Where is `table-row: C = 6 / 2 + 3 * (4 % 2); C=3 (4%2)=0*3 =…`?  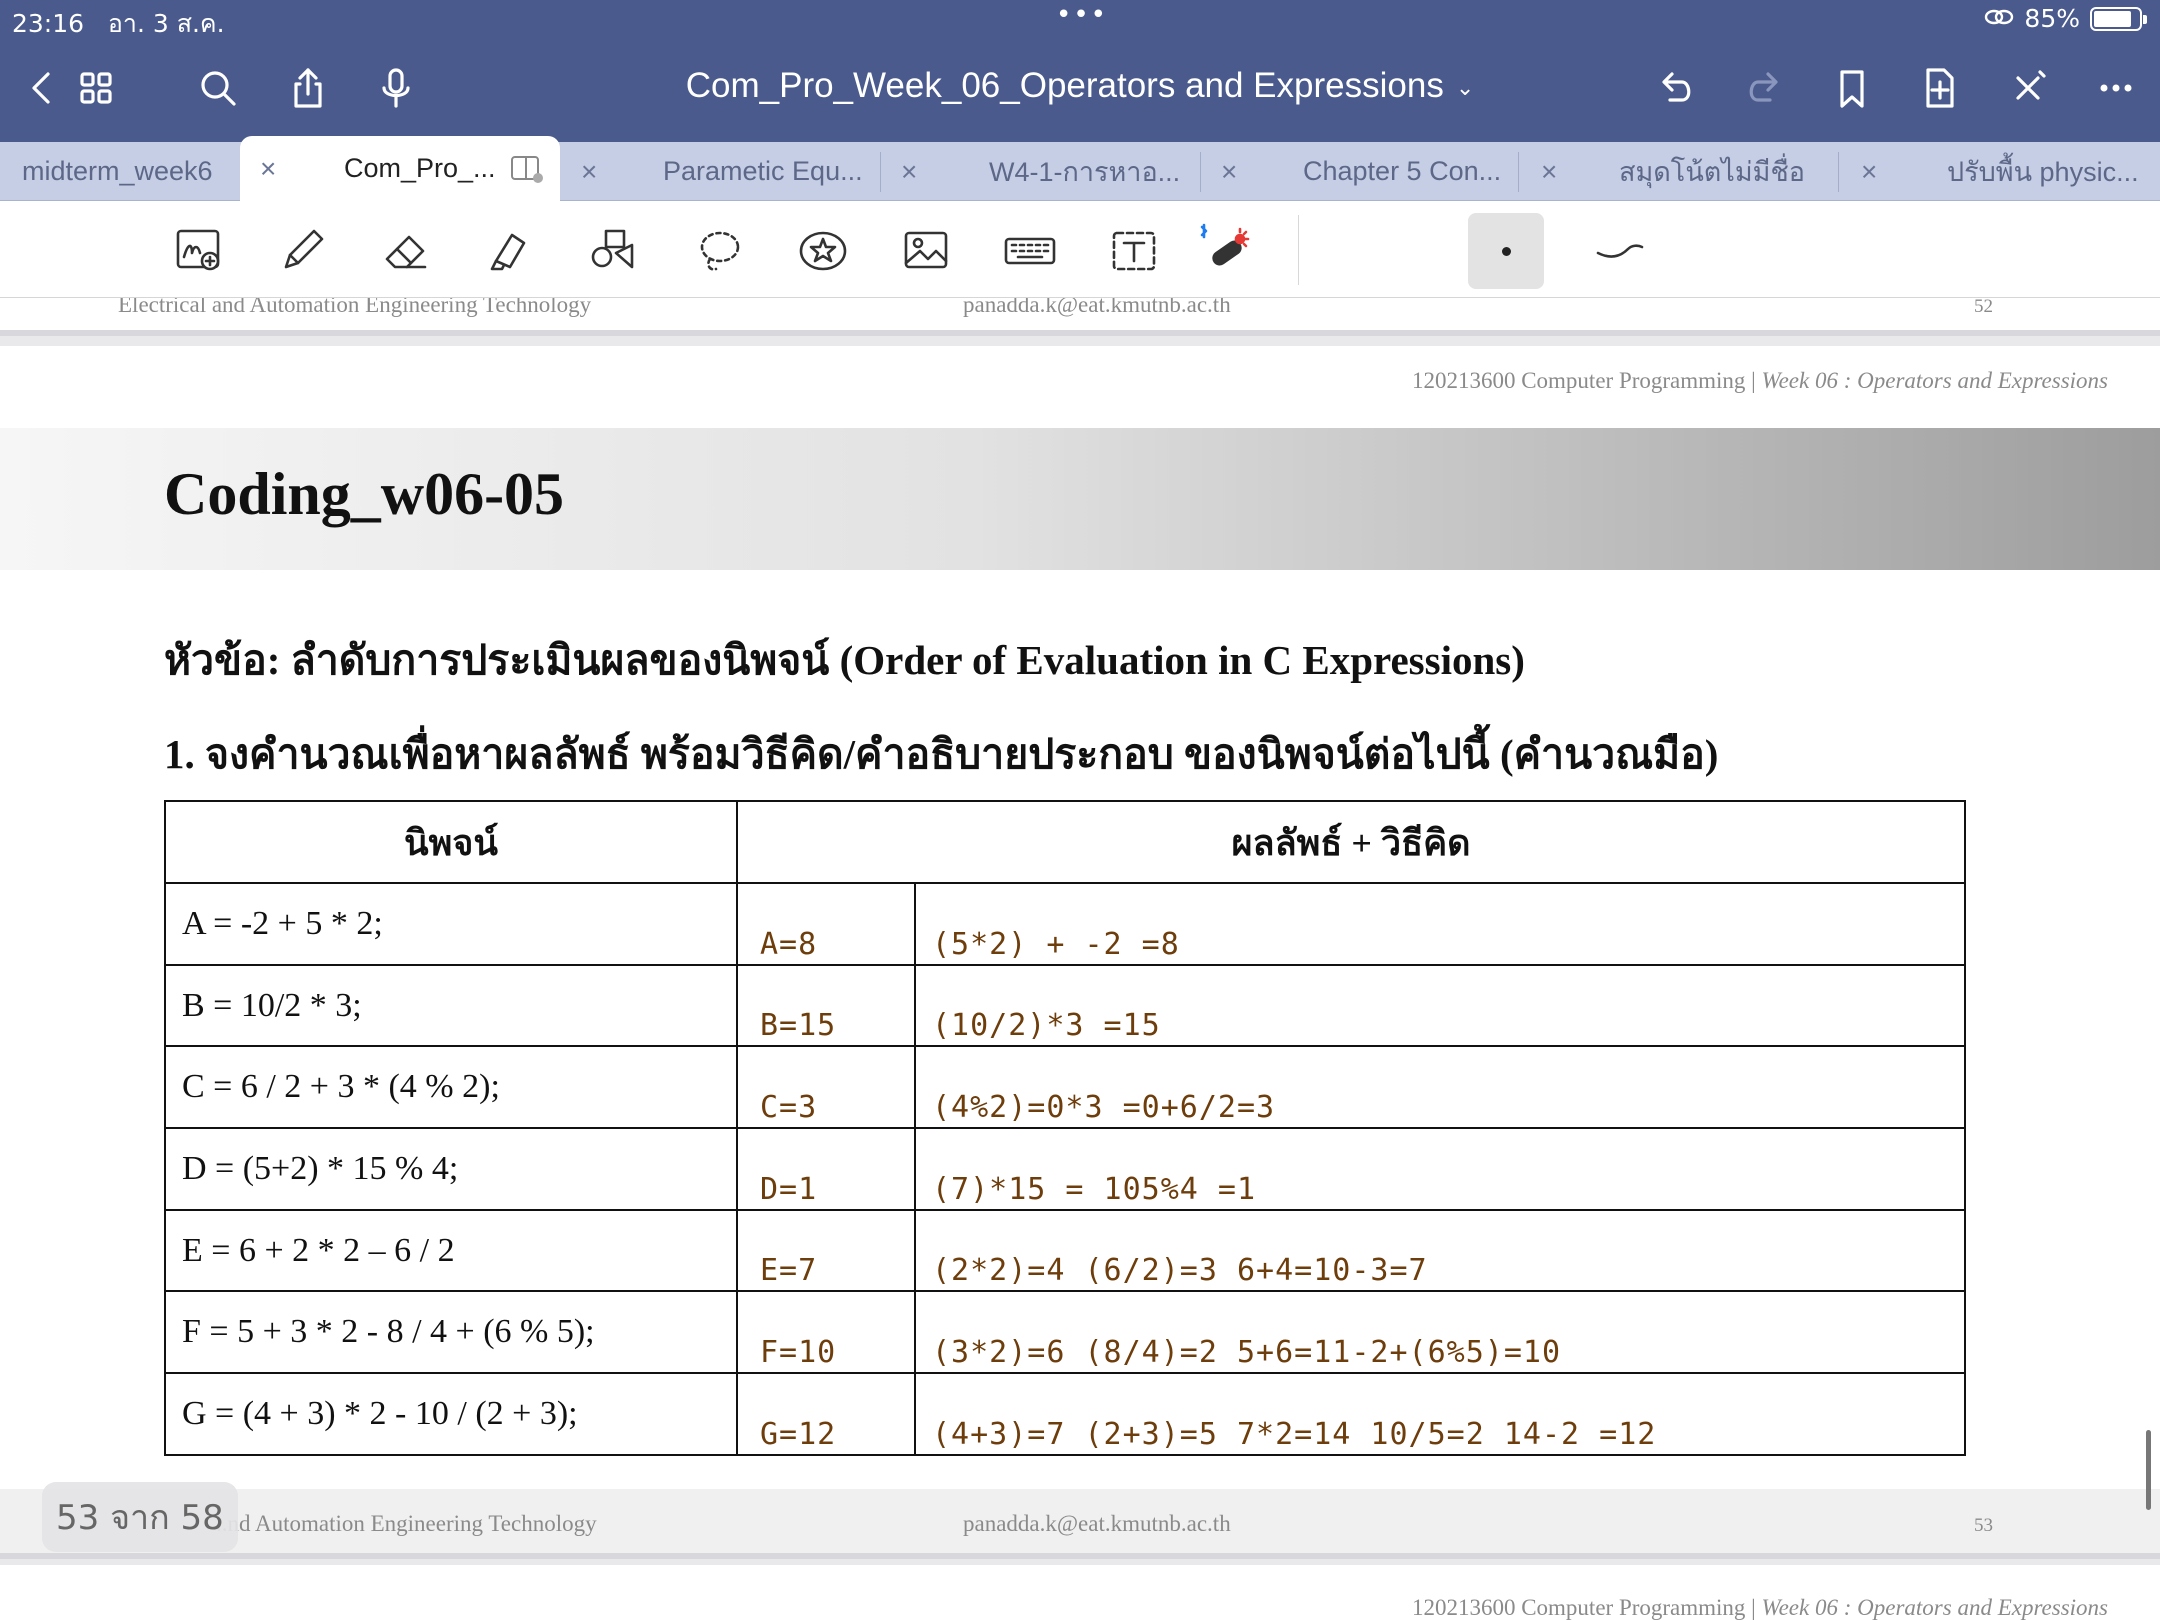 table-row: C = 6 / 2 + 3 * (4 % 2); C=3 (4%2)=0*3 =… is located at coordinates (1065, 1087).